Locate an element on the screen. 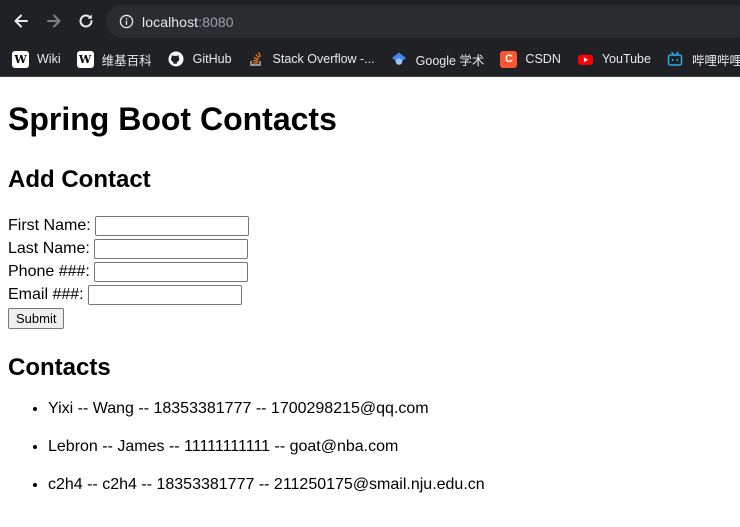 This screenshot has height=527, width=740. last-name-row: Last Name: is located at coordinates (370, 248).